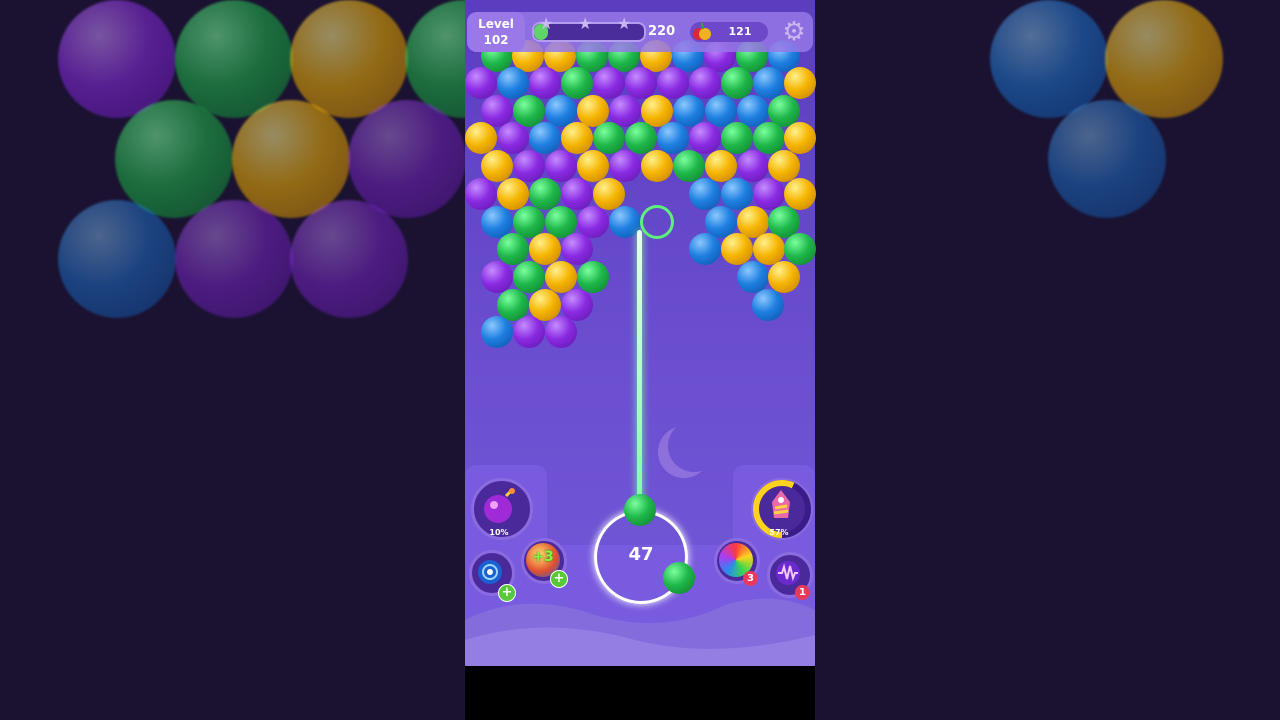  I want to click on extra-balls-label: +3, so click(543, 557).